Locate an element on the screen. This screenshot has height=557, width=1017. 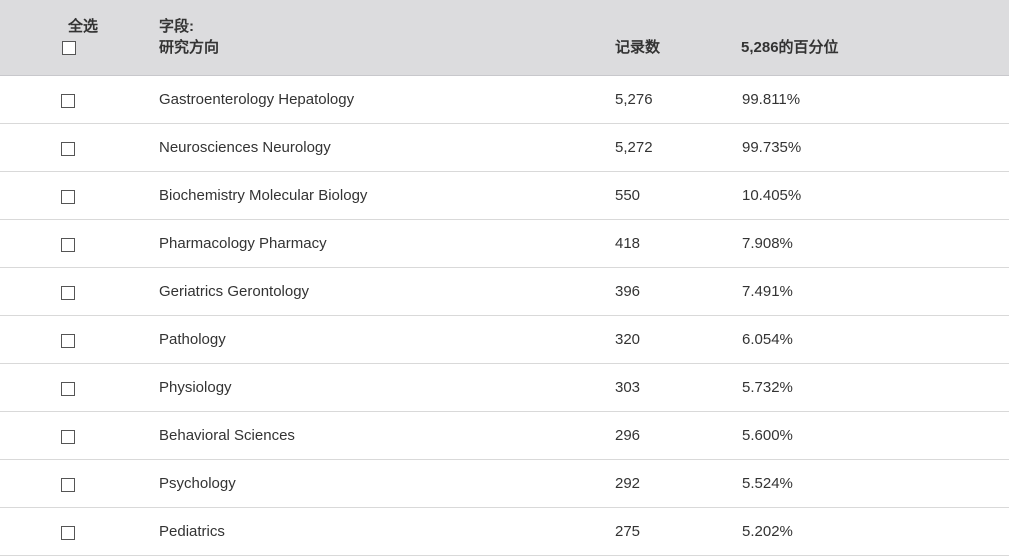
record-count: 303 is located at coordinates (628, 387).